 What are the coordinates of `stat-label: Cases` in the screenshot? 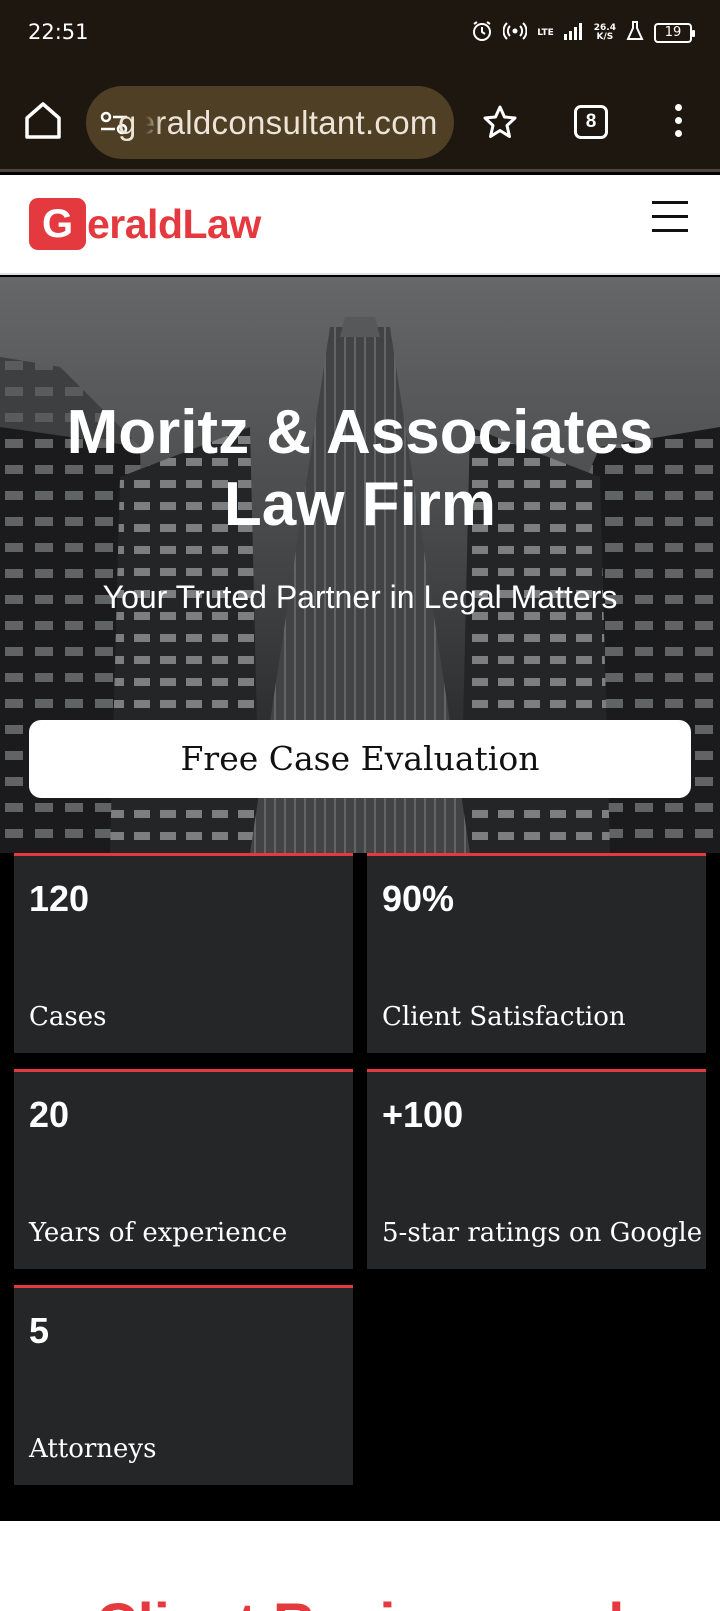 It's located at (68, 1017).